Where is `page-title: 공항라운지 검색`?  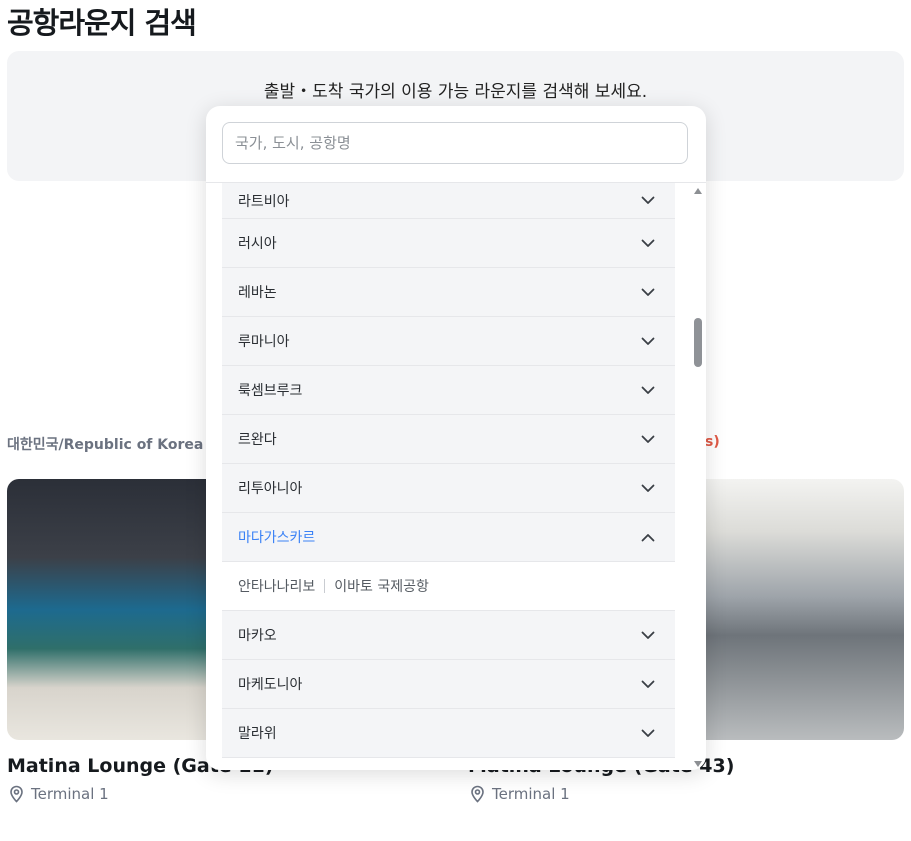 page-title: 공항라운지 검색 is located at coordinates (102, 23).